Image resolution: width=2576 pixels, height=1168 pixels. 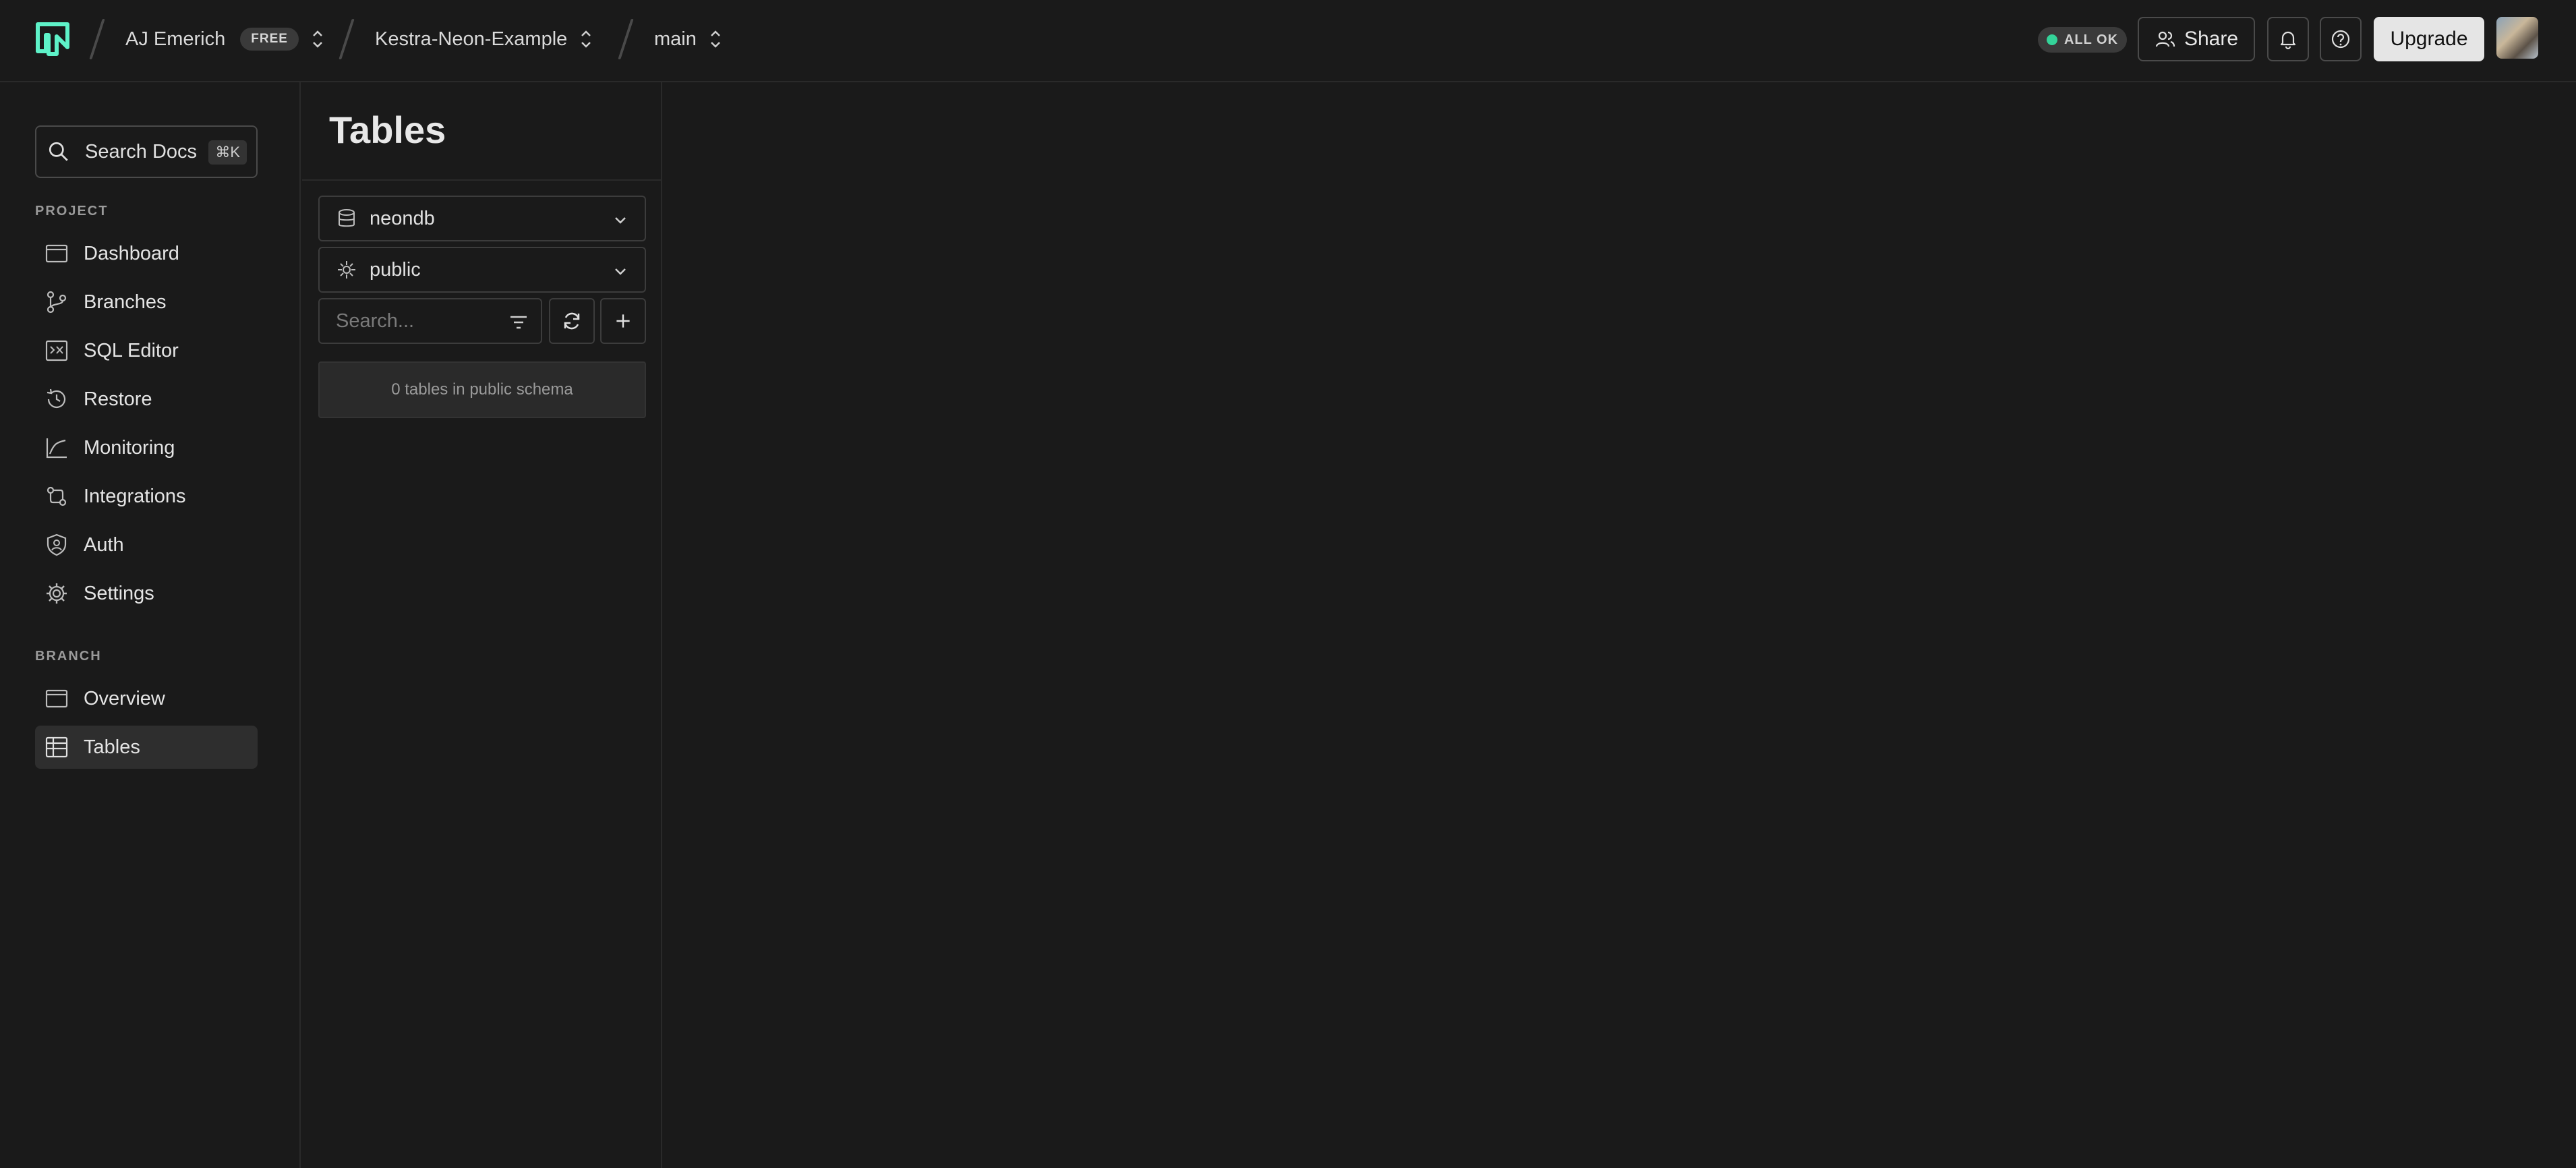 I want to click on search-docs-button: Search Docs ⌘K, so click(x=147, y=151).